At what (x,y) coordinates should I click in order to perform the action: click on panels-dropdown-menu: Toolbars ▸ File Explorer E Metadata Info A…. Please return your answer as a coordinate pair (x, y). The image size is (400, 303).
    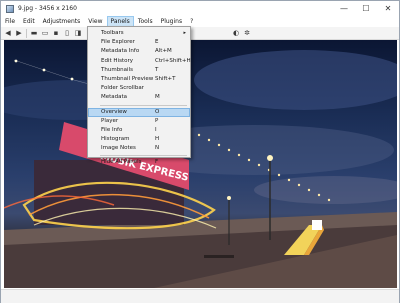
    Looking at the image, I should click on (139, 95).